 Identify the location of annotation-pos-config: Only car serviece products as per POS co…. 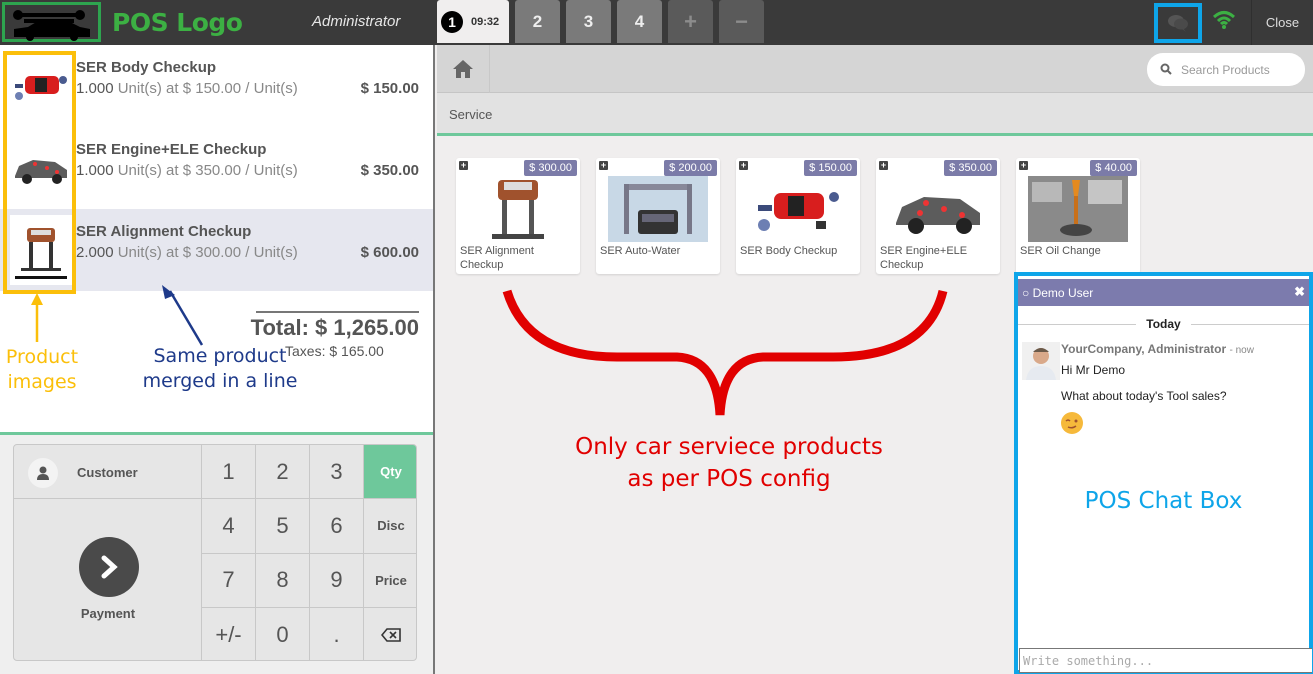
(729, 463).